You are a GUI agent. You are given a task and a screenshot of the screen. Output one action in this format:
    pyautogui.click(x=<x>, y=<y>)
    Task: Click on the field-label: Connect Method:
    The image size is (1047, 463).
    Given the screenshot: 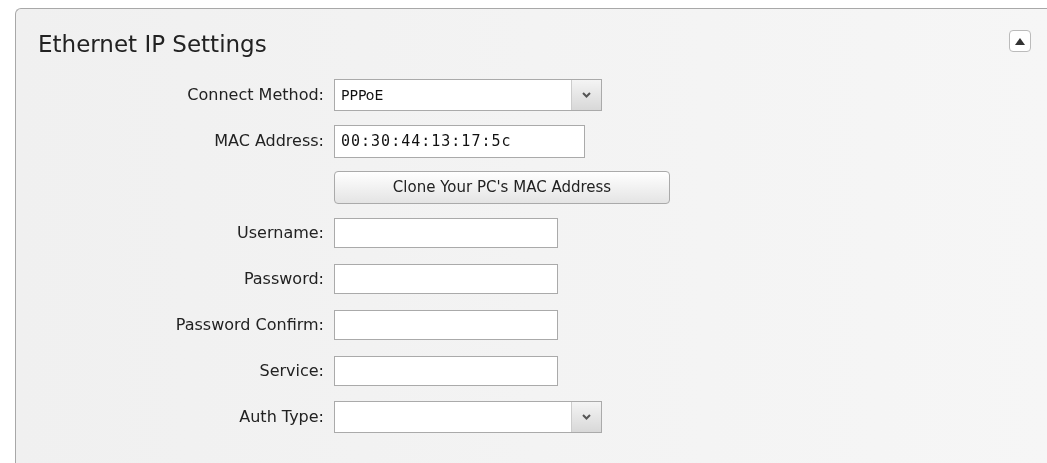 What is the action you would take?
    pyautogui.click(x=255, y=95)
    